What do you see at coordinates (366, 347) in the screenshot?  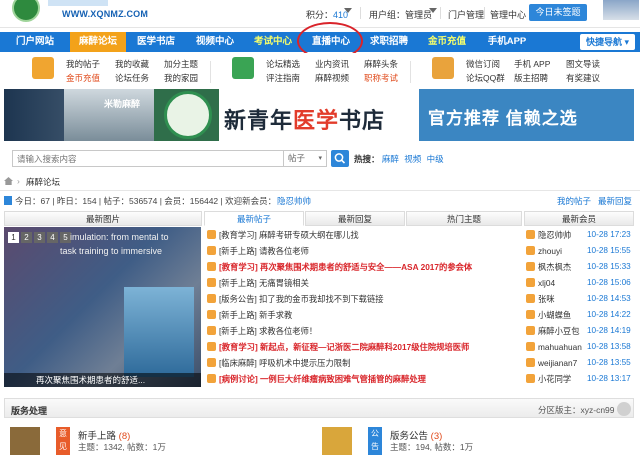 I see `list-item: [教育学习] 新起点，新征程—记浙医二院麻醉科2017级住院规培医师` at bounding box center [366, 347].